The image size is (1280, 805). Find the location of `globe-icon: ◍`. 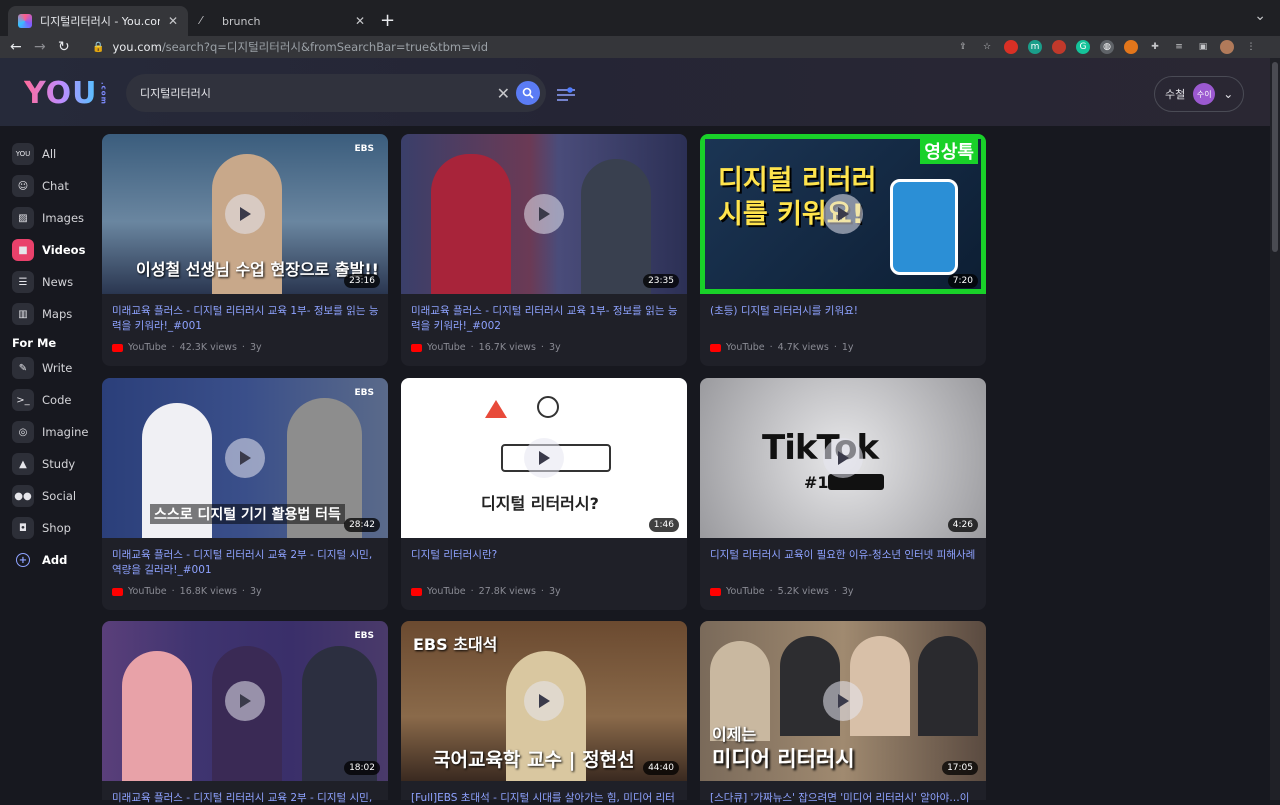

globe-icon: ◍ is located at coordinates (1107, 47).